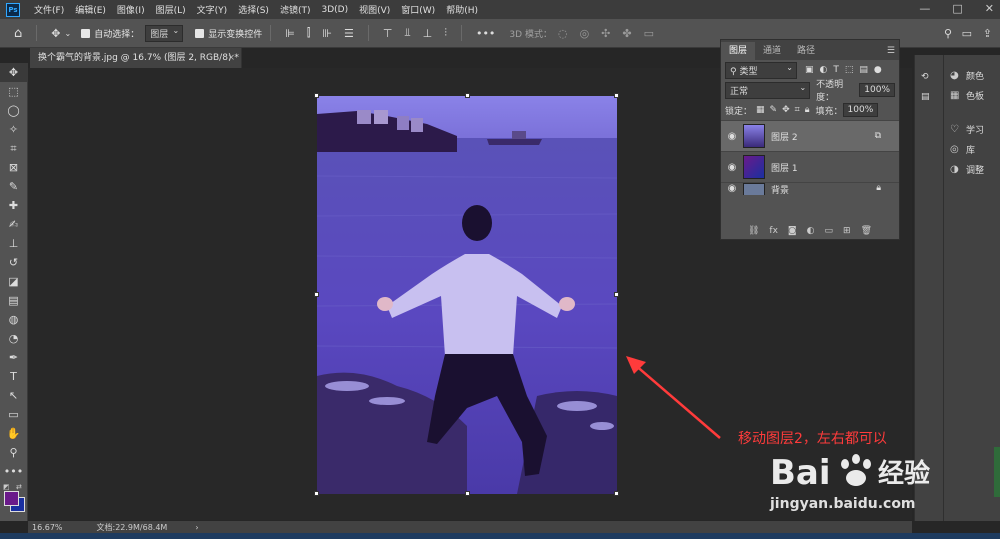  I want to click on layer-row-layer-1: ◉ 图层 1, so click(810, 166).